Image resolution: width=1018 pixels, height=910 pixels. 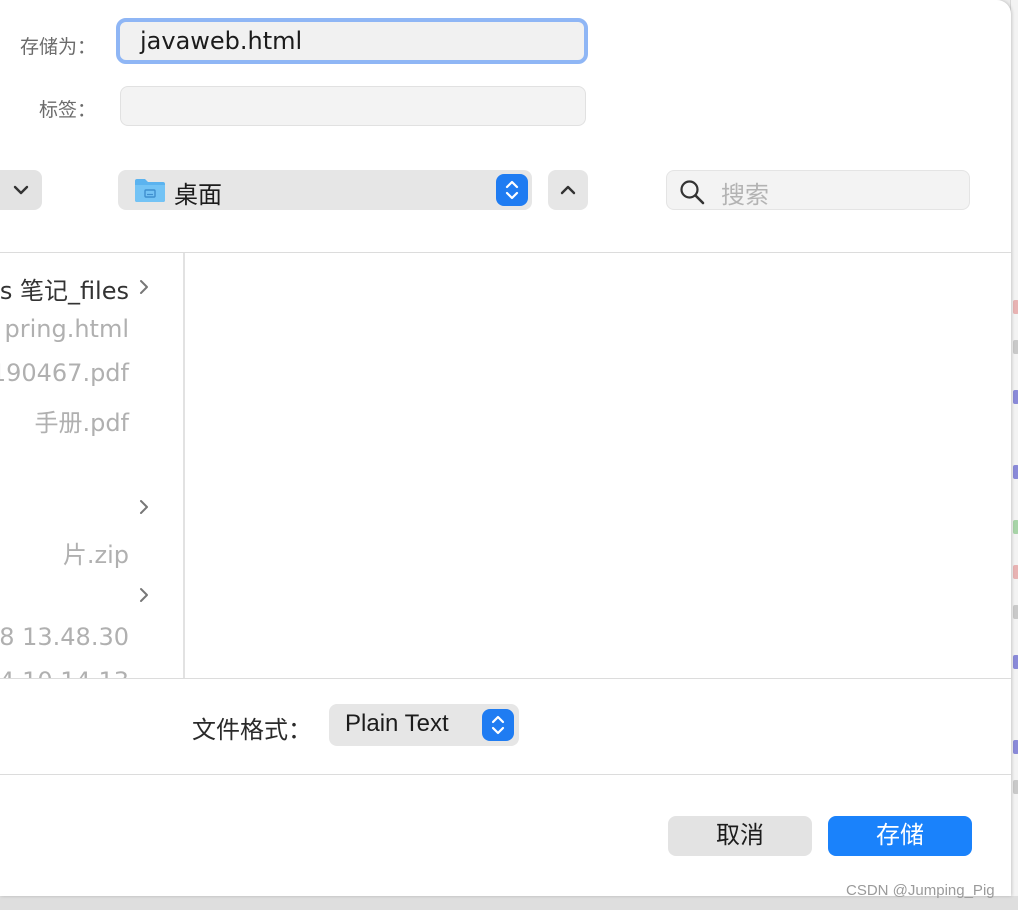 I want to click on folder-icon, so click(x=150, y=190).